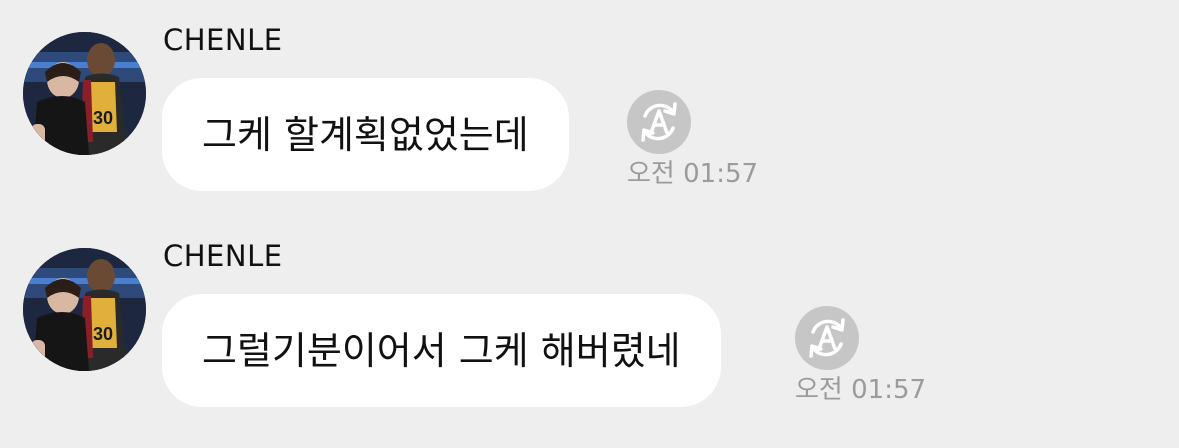 The width and height of the screenshot is (1179, 448). I want to click on message-bubble: 그케 할계획없었는데, so click(365, 134).